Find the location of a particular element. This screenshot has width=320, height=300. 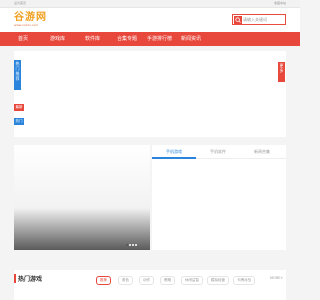

search-box: 请输入关键词 is located at coordinates (259, 19).